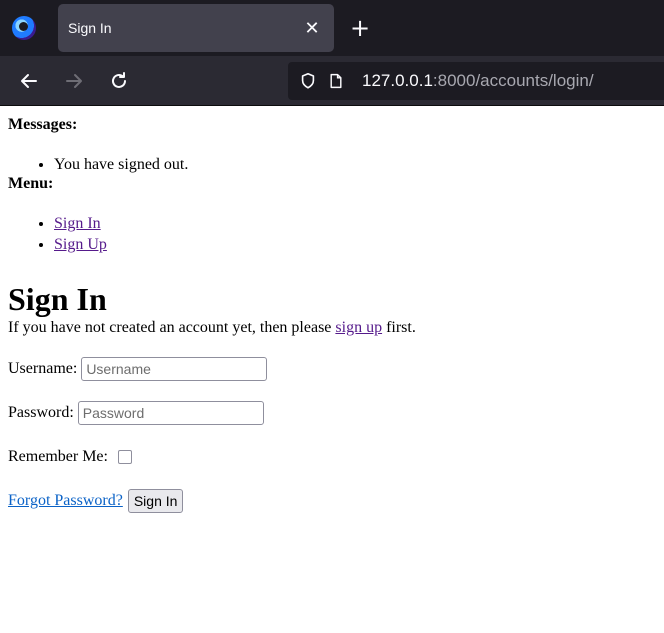 This screenshot has width=664, height=633. Describe the element at coordinates (174, 369) in the screenshot. I see `username-field` at that location.